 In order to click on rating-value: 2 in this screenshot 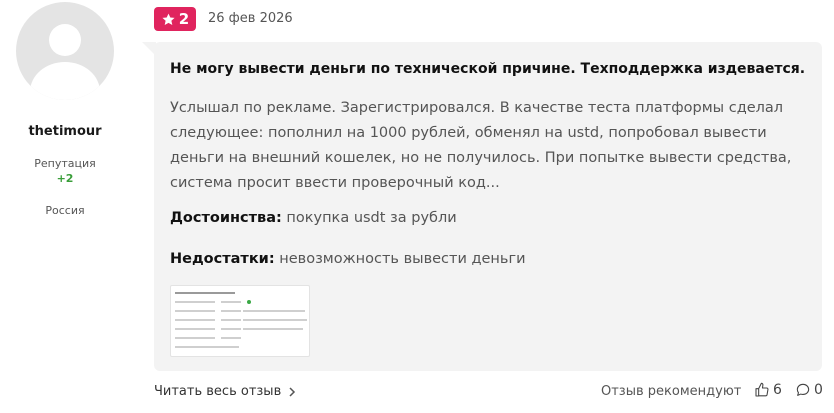, I will do `click(184, 19)`.